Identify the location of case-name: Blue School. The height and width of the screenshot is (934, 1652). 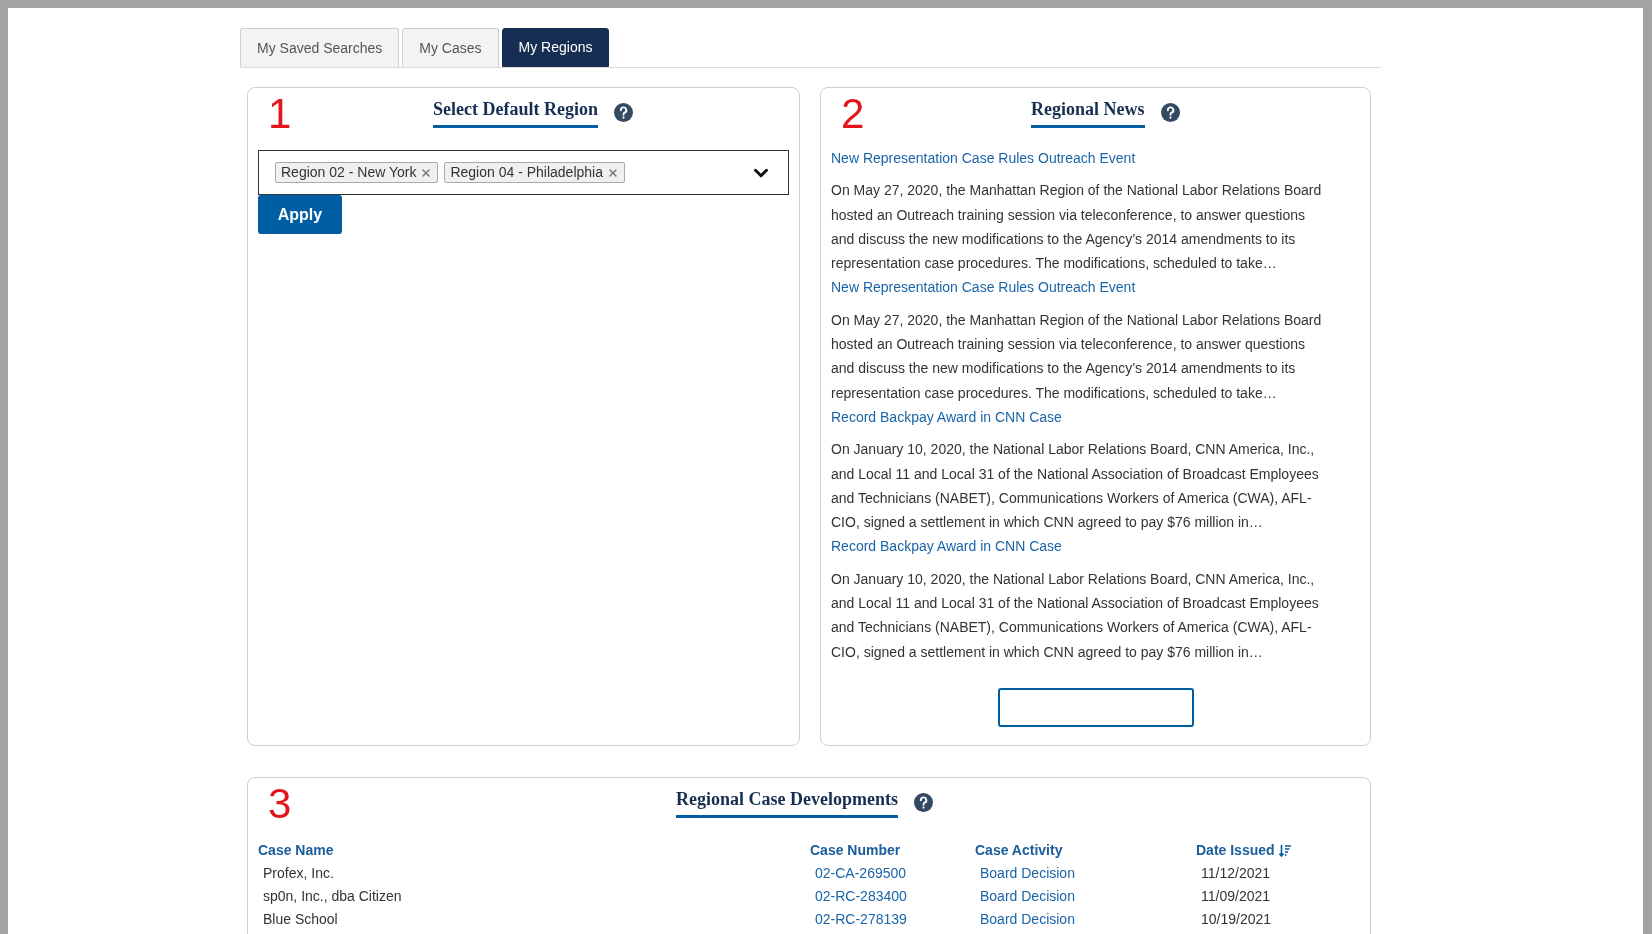
(301, 919).